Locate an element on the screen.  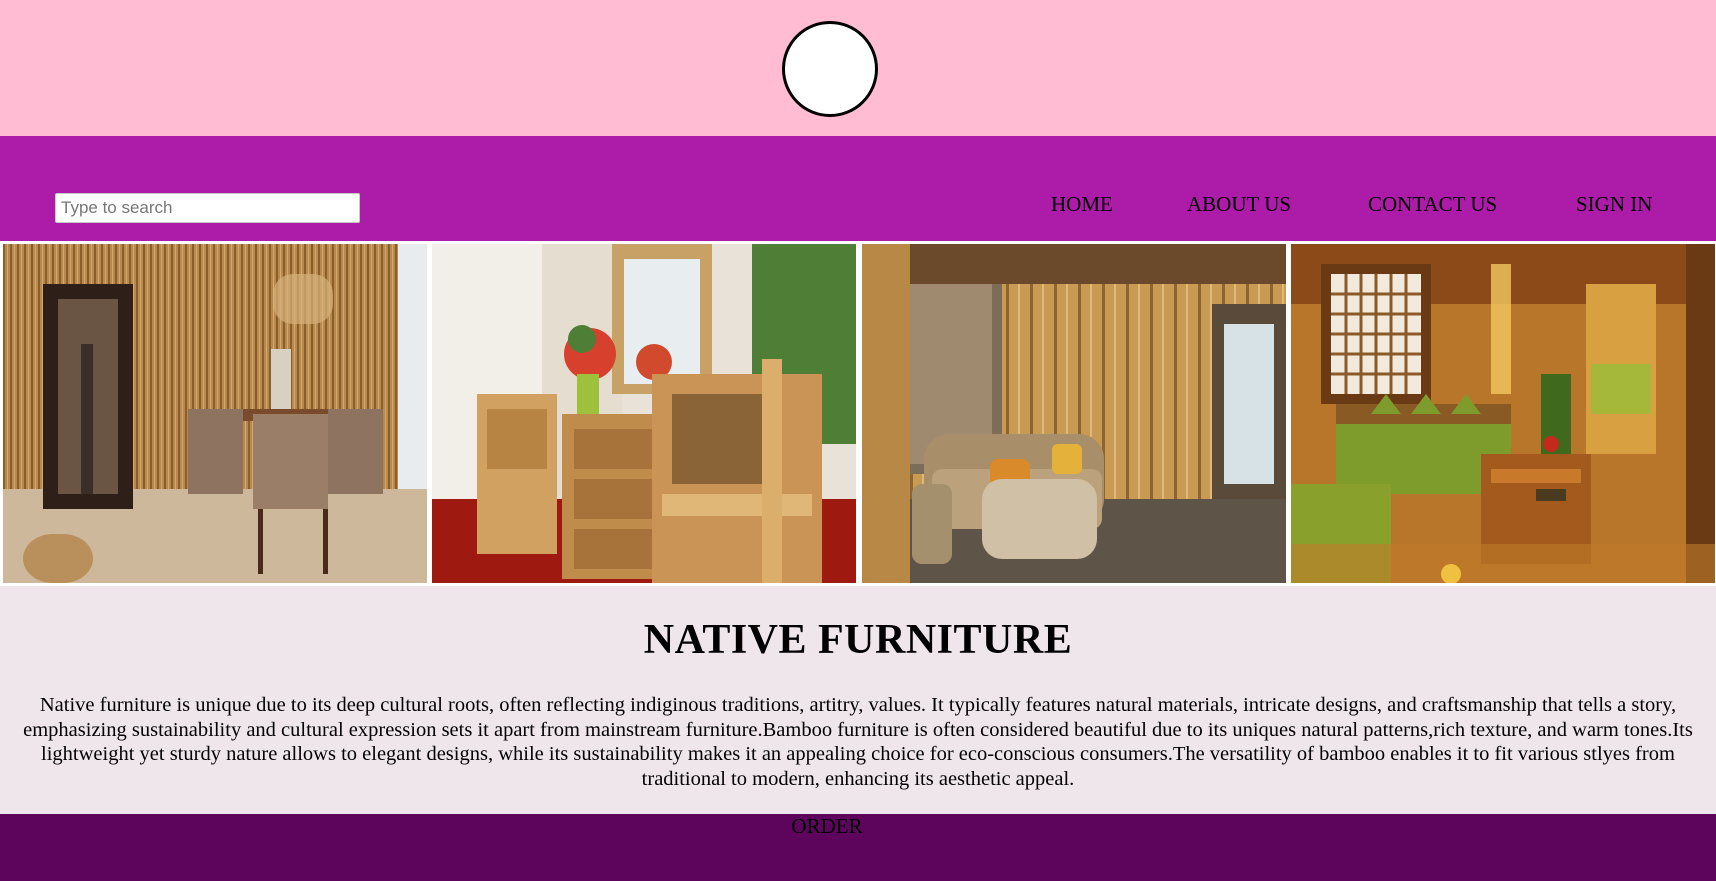
footer: ORDER is located at coordinates (858, 847).